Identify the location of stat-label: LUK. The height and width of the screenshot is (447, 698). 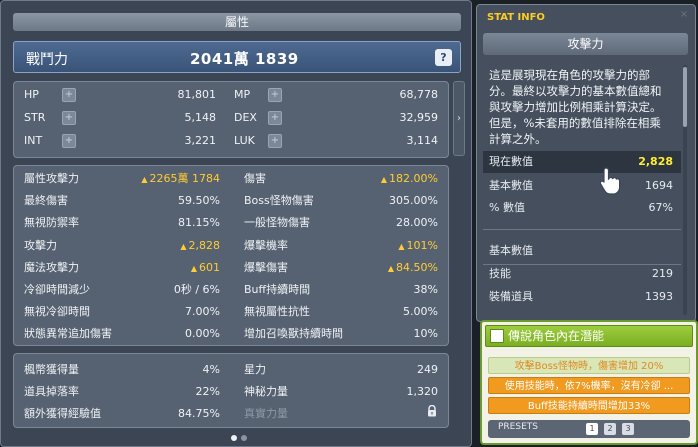
(244, 140).